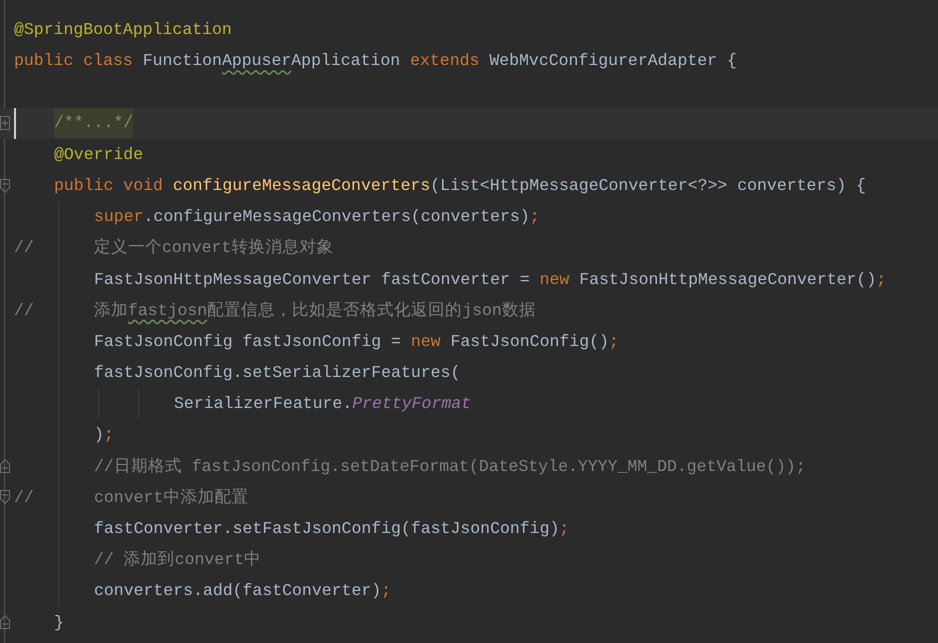  I want to click on code-line: fastJsonConfig.setSerializerFeatures(, so click(277, 373).